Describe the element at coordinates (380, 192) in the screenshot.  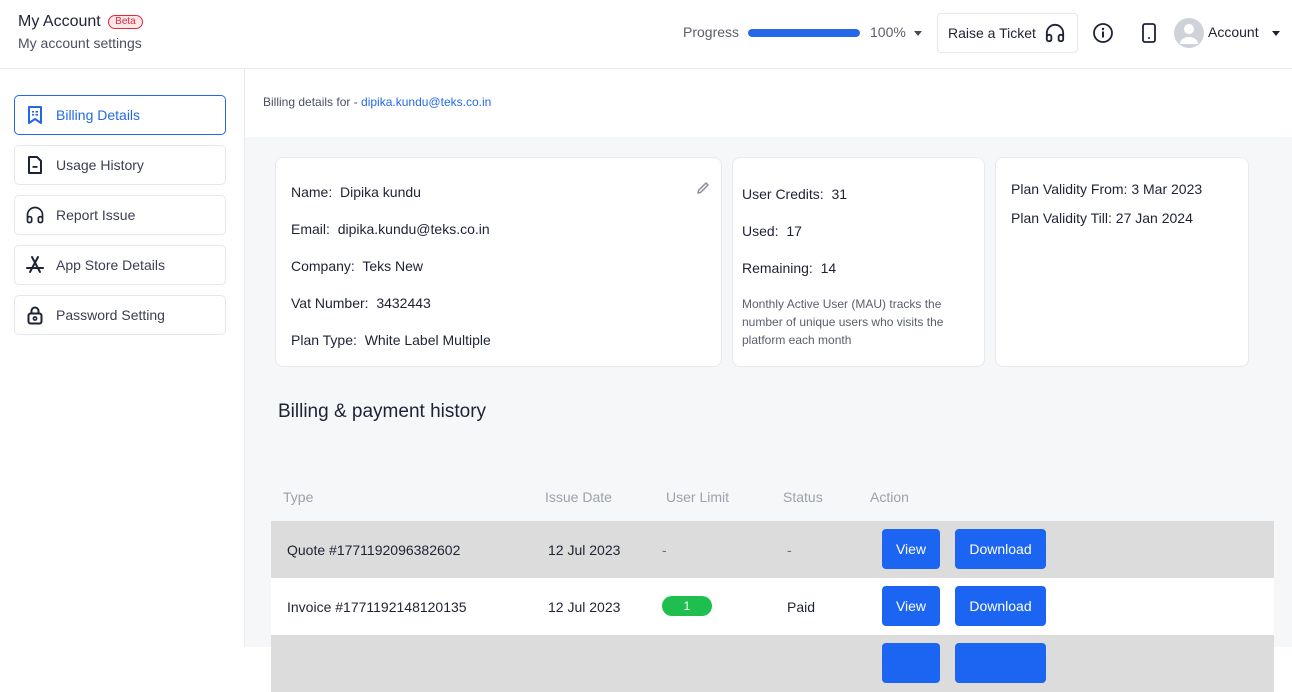
I see `name-value: Dipika kundu` at that location.